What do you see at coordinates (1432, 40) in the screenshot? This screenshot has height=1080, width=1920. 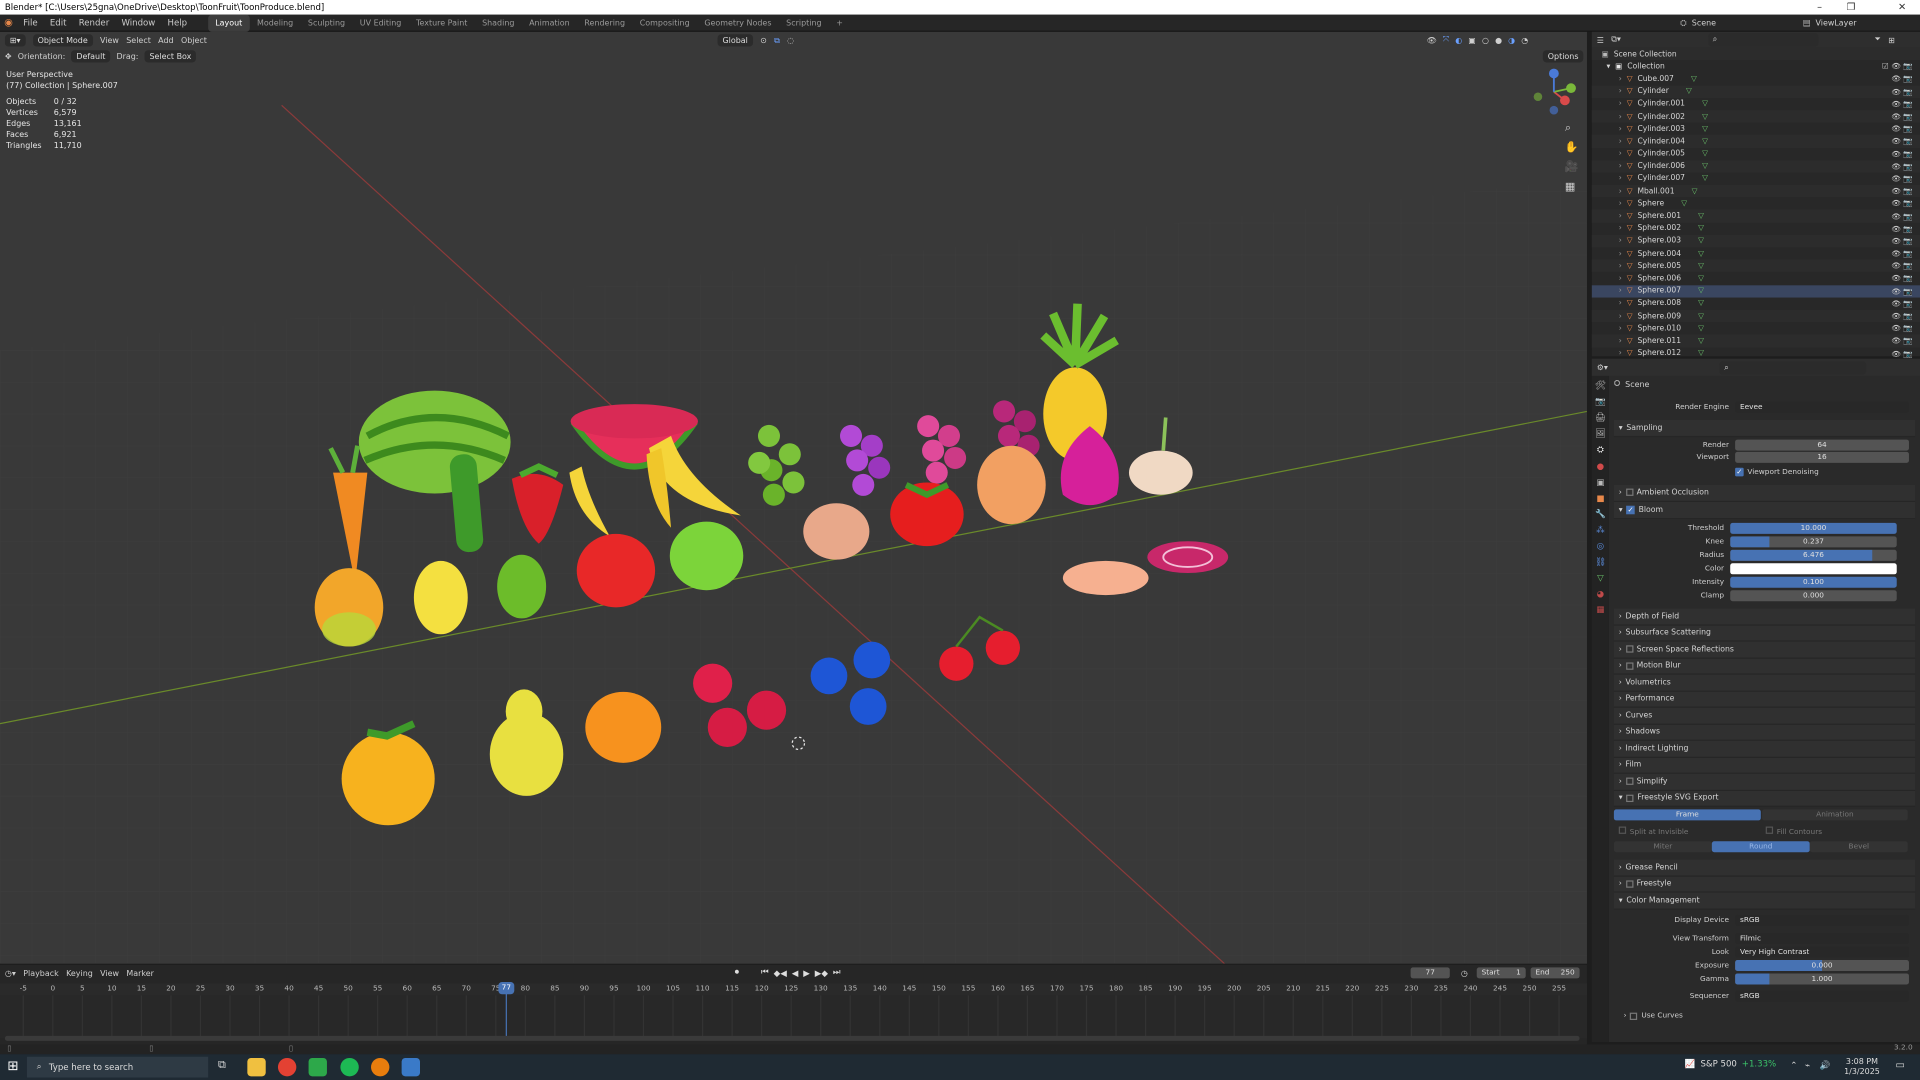 I see `visibility-icon: 👁` at bounding box center [1432, 40].